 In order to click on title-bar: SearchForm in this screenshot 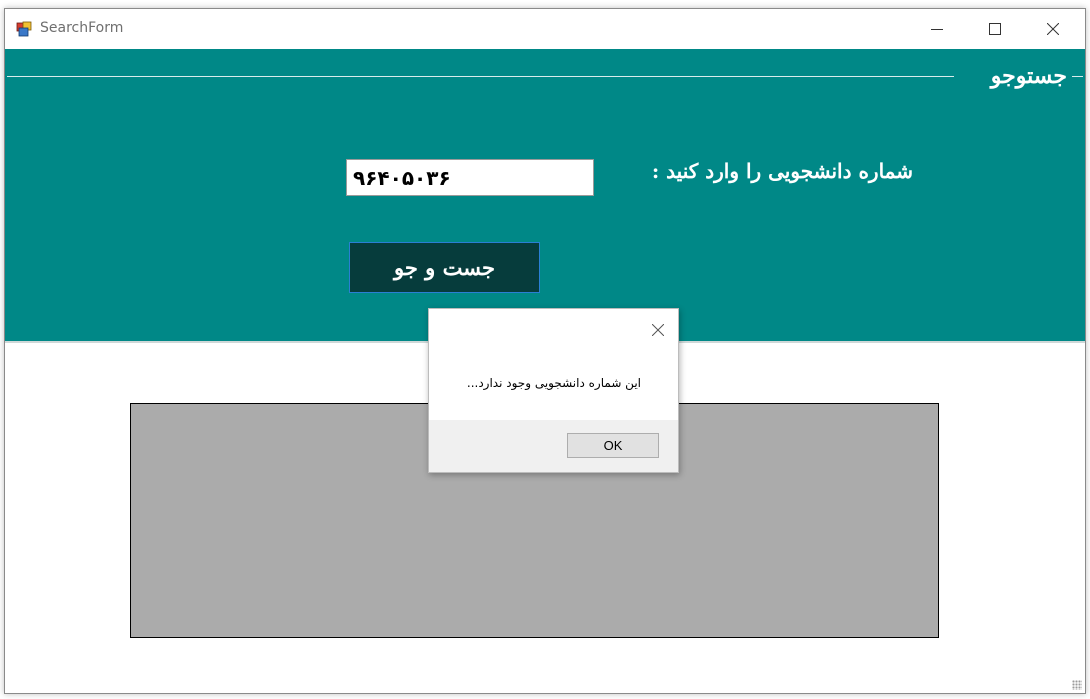, I will do `click(545, 29)`.